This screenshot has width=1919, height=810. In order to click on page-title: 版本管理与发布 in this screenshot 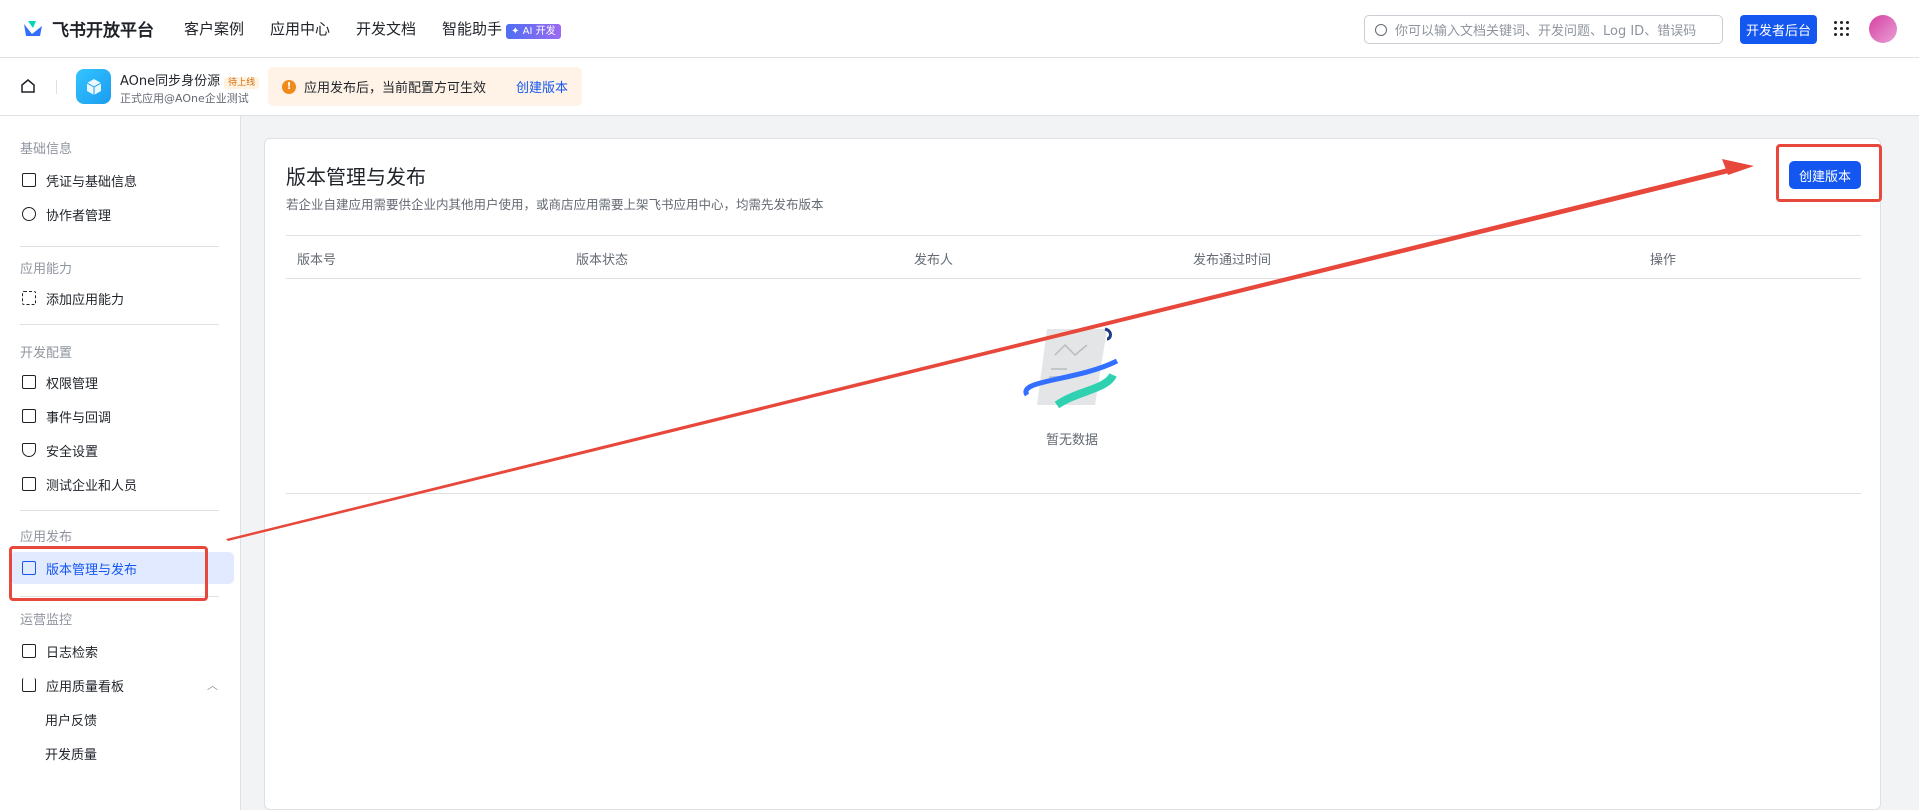, I will do `click(356, 177)`.